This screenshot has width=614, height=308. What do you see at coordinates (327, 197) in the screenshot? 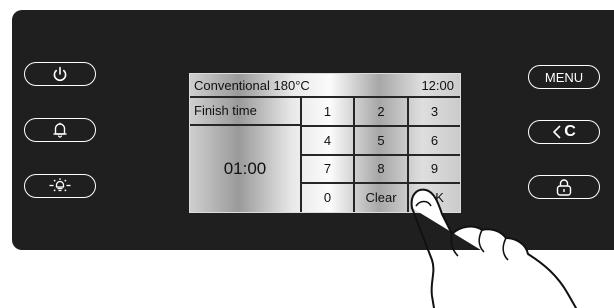
I see `keypad-key-0: 0` at bounding box center [327, 197].